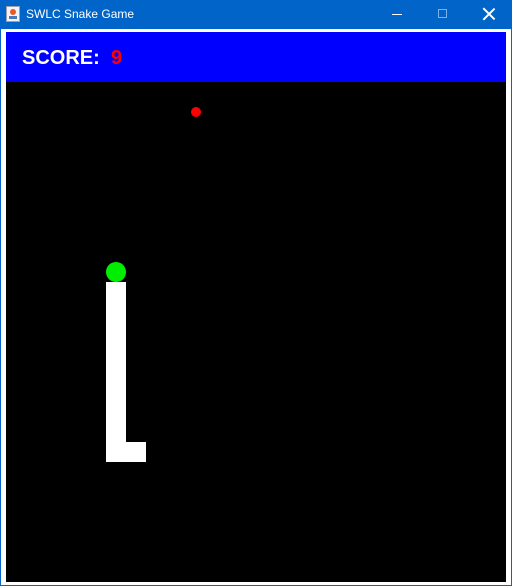 This screenshot has height=586, width=512. What do you see at coordinates (80, 14) in the screenshot?
I see `window-title: SWLC Snake Game` at bounding box center [80, 14].